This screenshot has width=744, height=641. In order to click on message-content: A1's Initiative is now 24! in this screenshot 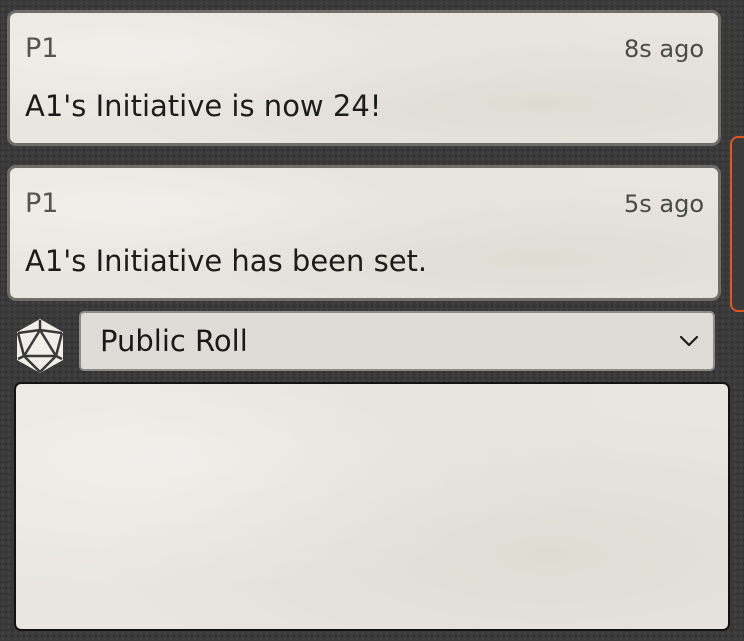, I will do `click(203, 106)`.